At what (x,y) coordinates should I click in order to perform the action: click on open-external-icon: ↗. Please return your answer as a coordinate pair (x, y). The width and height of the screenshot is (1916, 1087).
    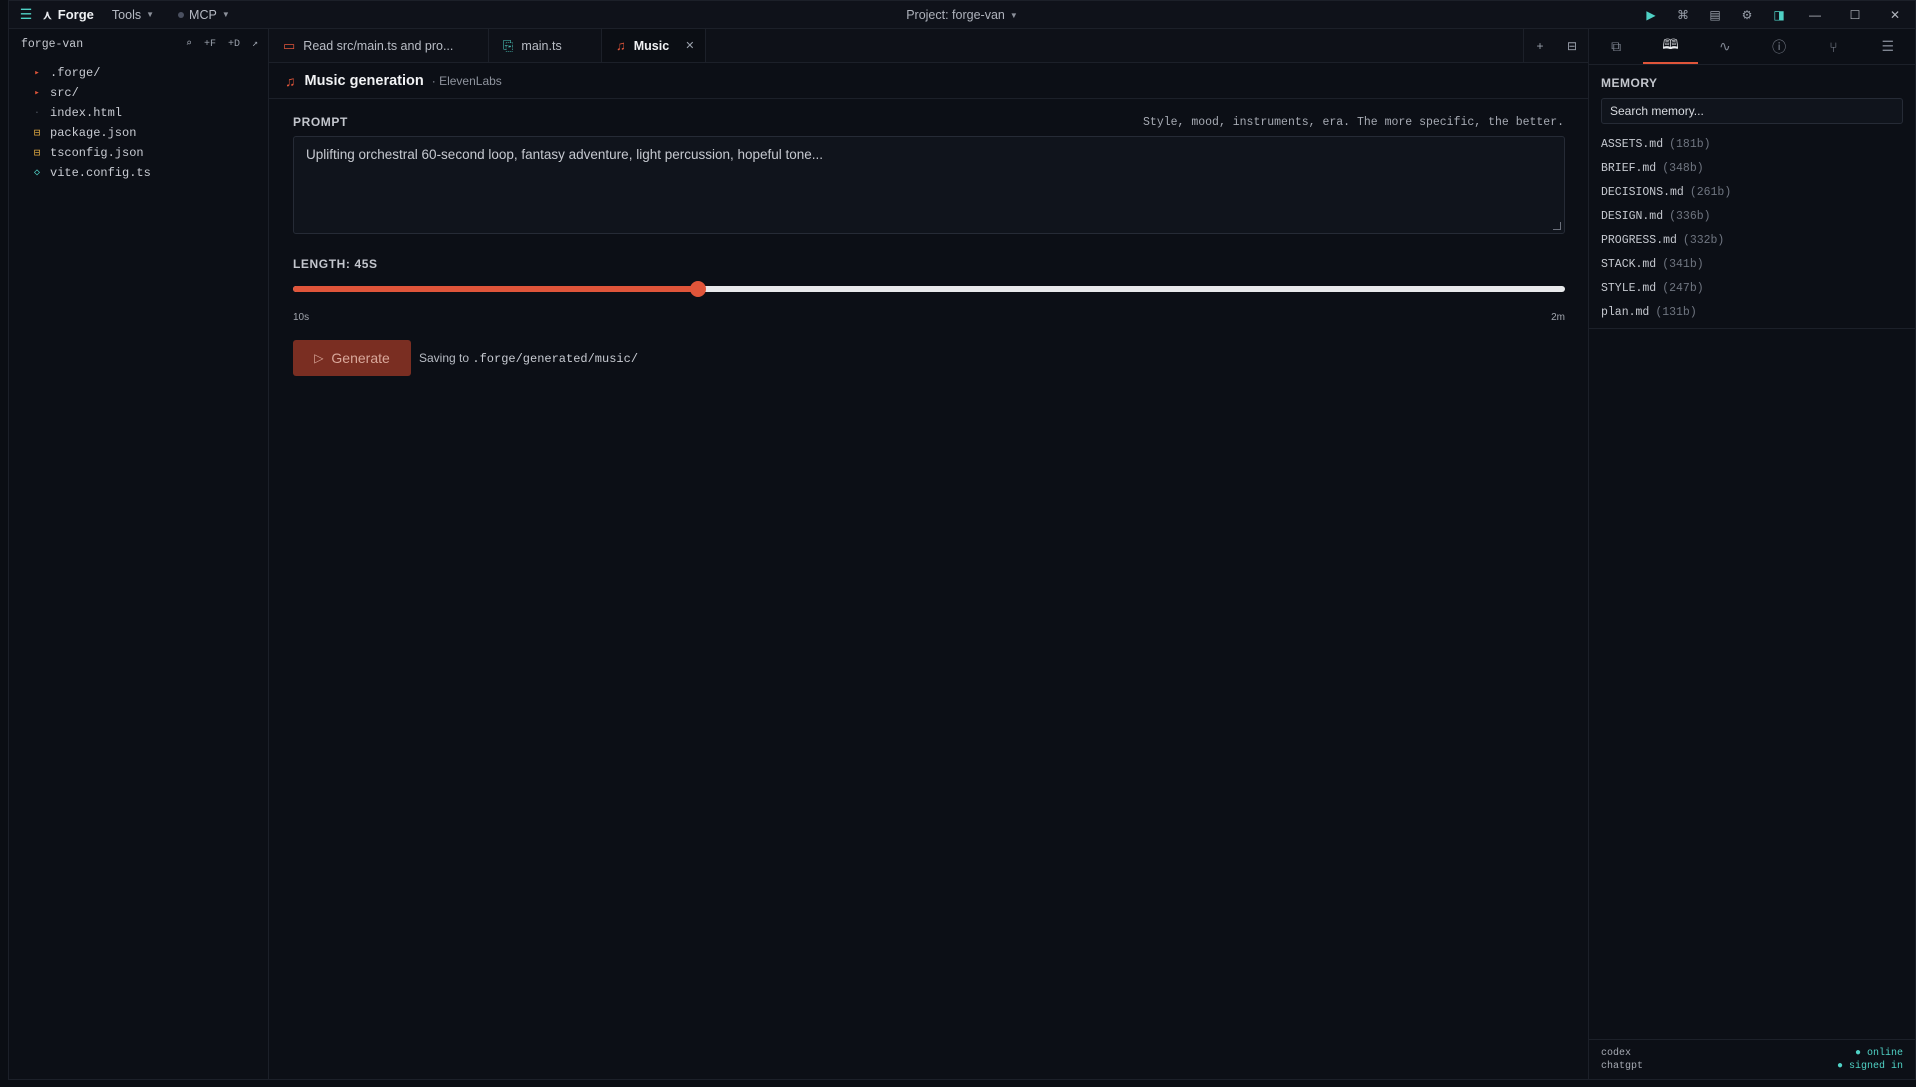
    Looking at the image, I should click on (255, 44).